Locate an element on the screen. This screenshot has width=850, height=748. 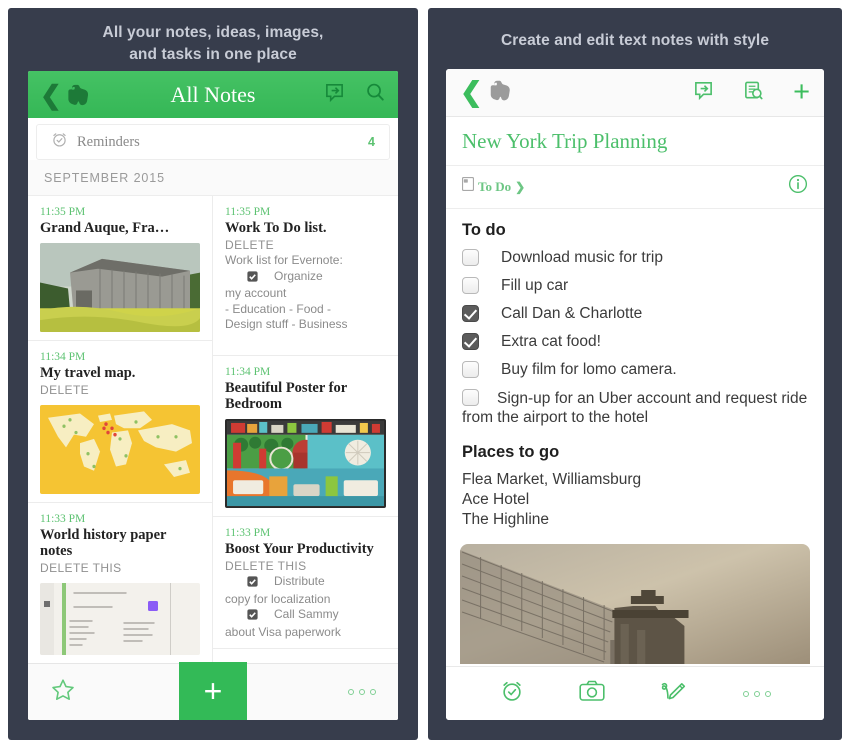
left-bottom-toolbar: + is located at coordinates (213, 691).